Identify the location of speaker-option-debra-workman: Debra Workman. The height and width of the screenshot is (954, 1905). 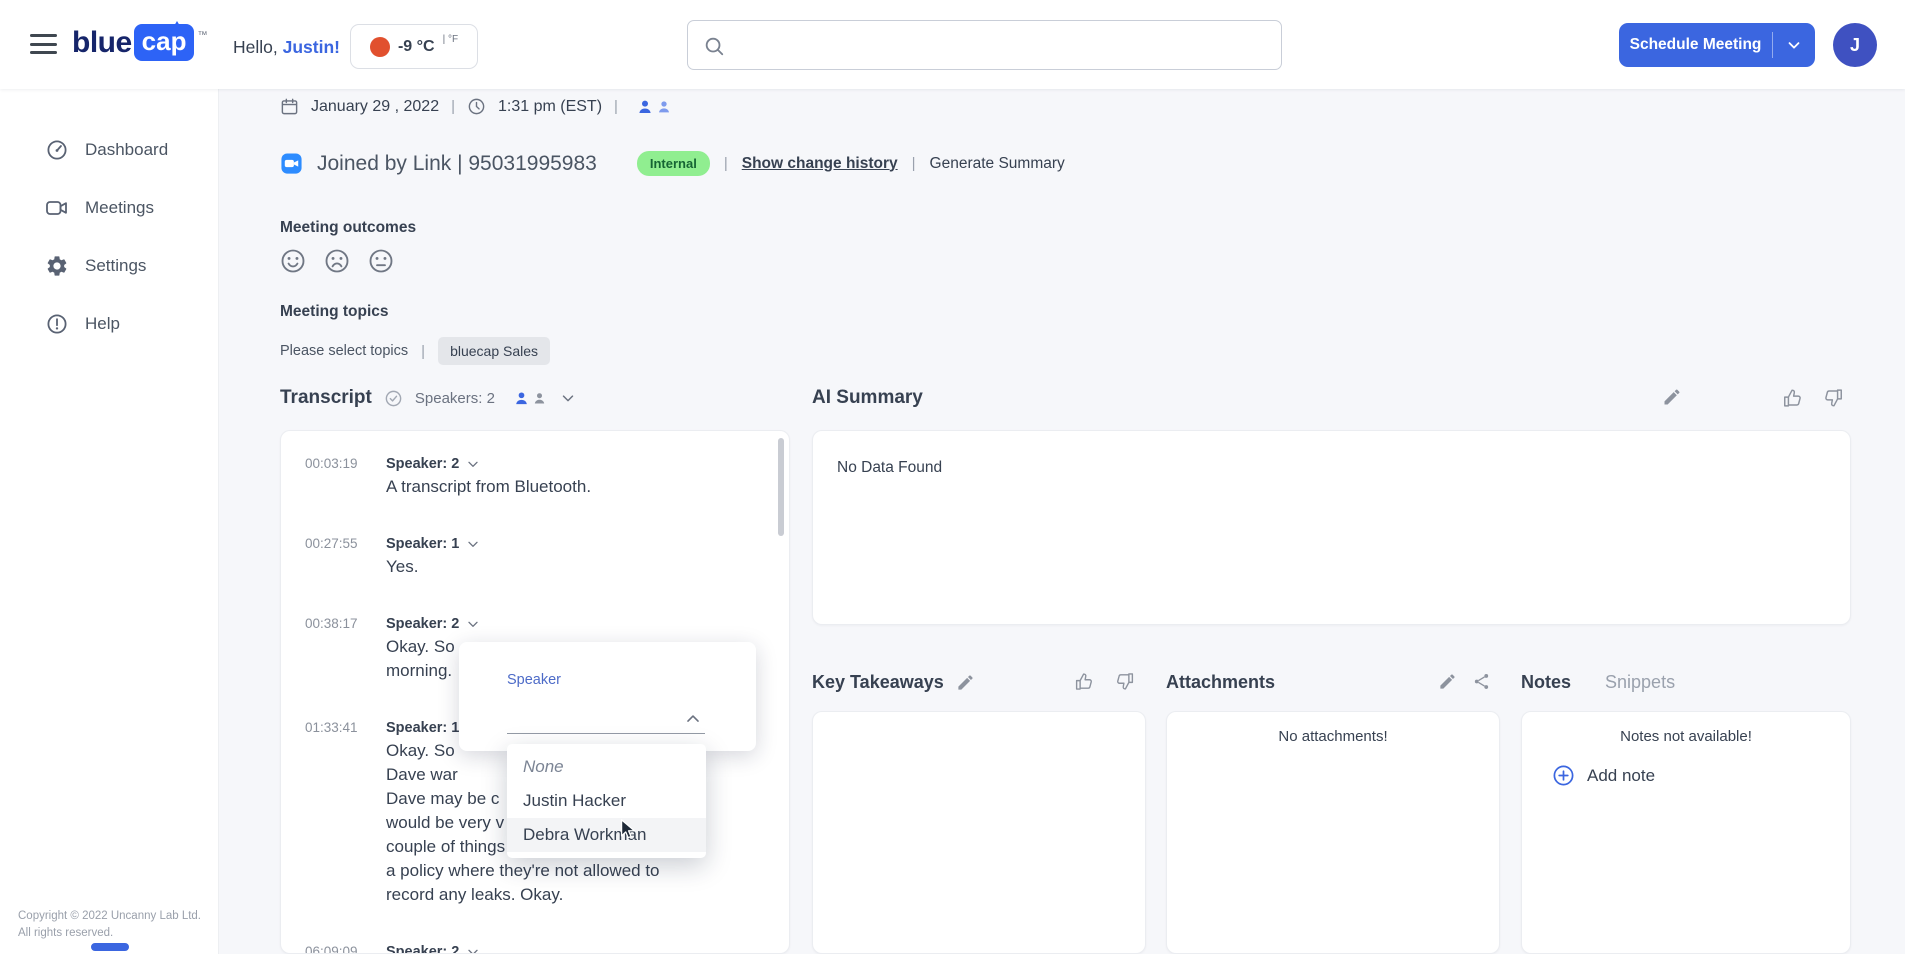
(606, 835).